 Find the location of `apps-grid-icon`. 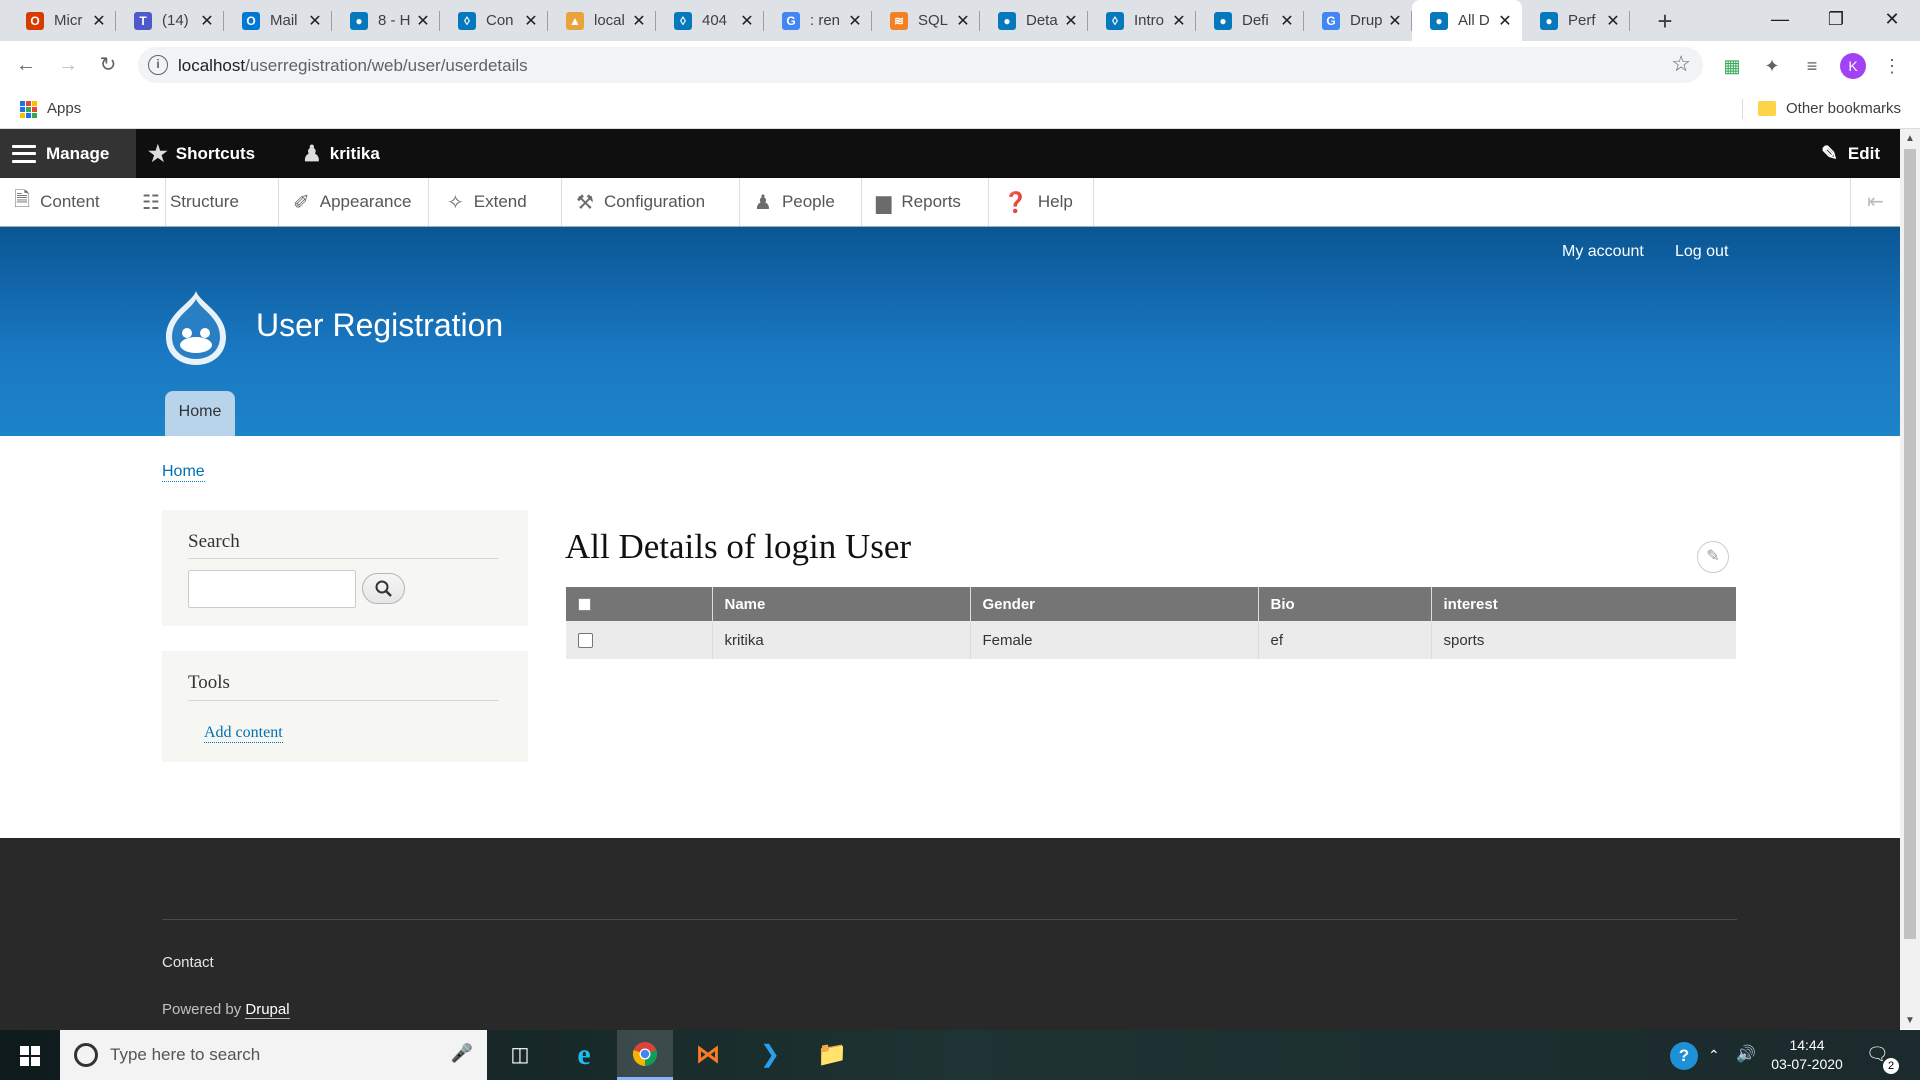

apps-grid-icon is located at coordinates (28, 109).